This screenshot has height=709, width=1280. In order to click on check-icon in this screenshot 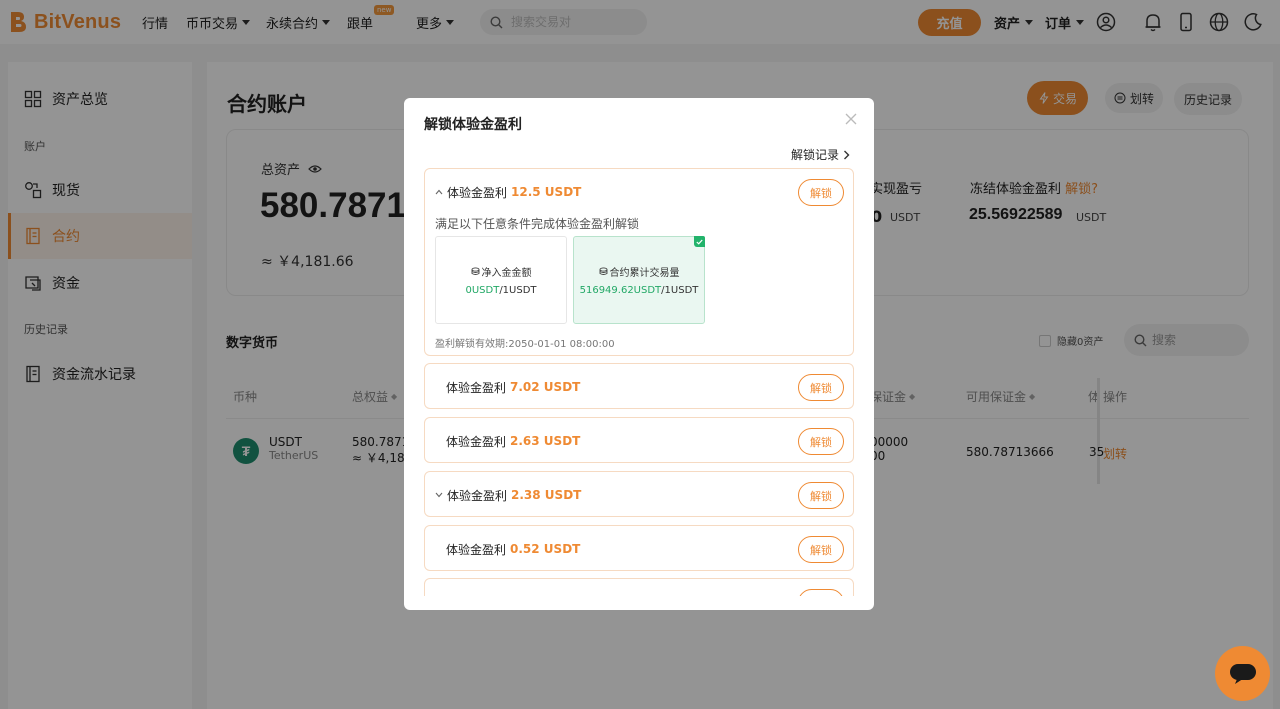, I will do `click(699, 241)`.